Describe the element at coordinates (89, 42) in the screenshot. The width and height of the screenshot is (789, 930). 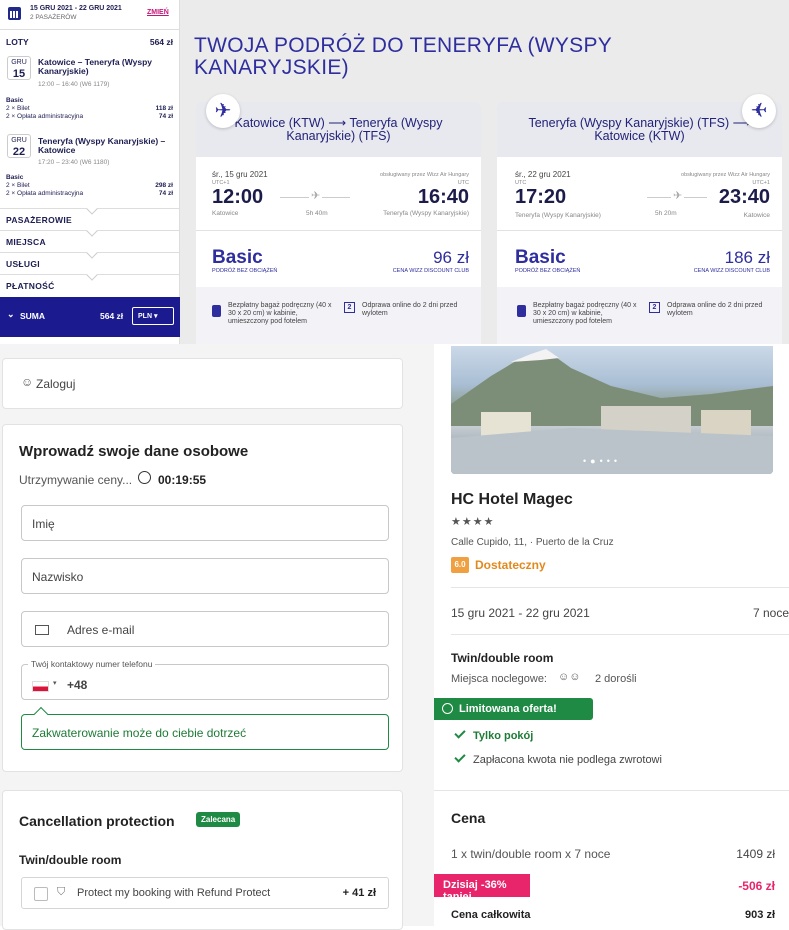
I see `flights-label: LOTY 564 zł` at that location.